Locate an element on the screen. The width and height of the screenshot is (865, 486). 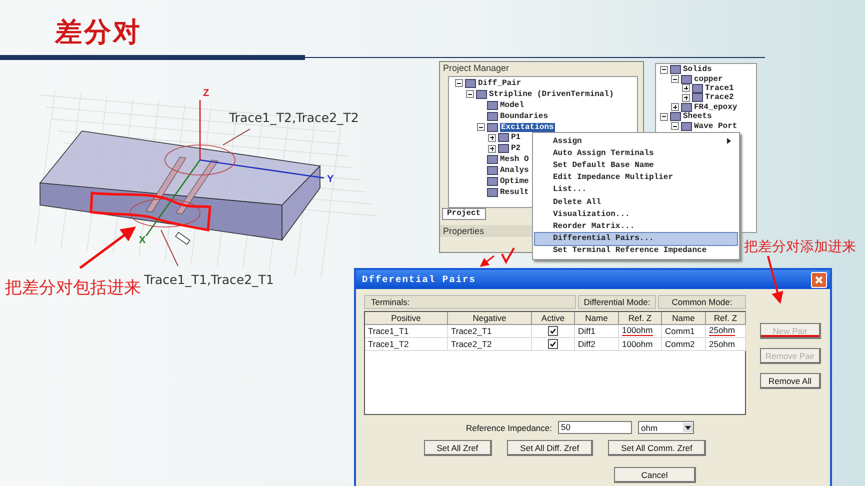
table-cell: Comm1 is located at coordinates (684, 331).